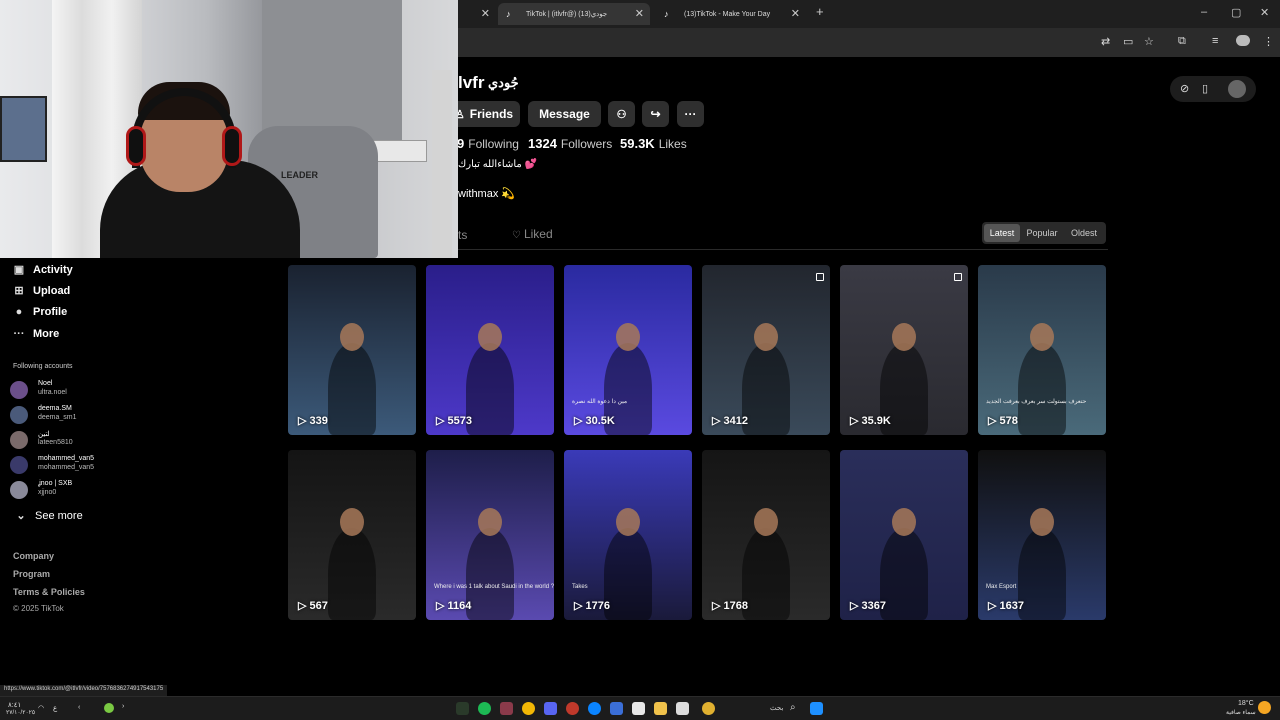  Describe the element at coordinates (655, 114) in the screenshot. I see `share-button: ↪` at that location.